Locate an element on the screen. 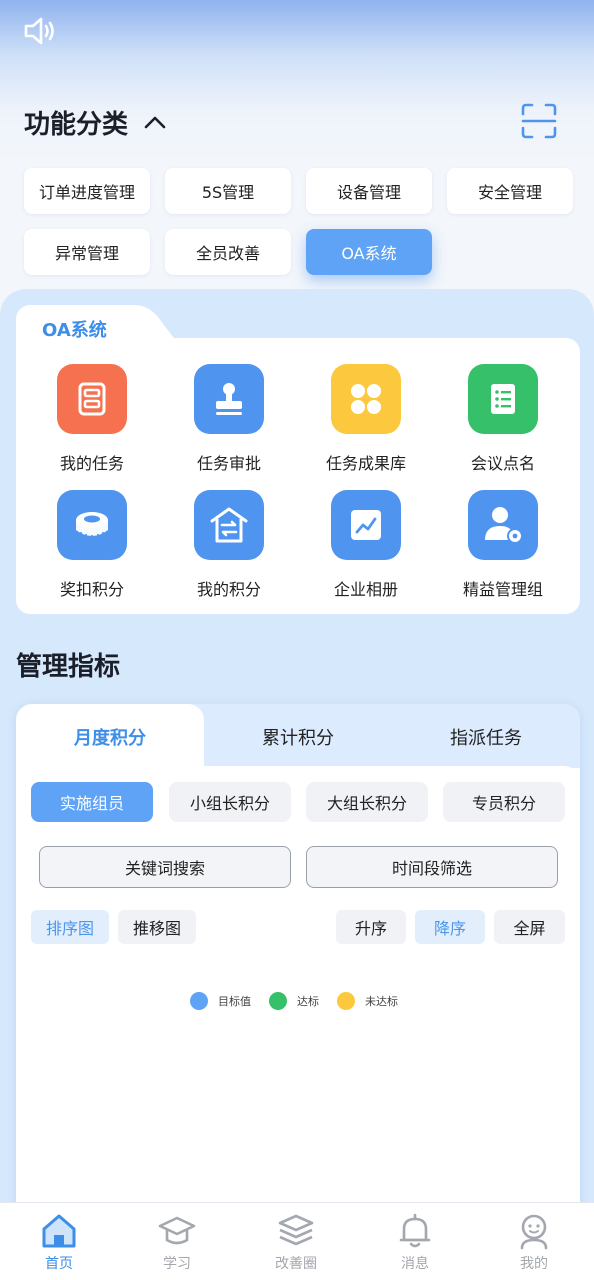  legend-target: 目标值 is located at coordinates (220, 1001).